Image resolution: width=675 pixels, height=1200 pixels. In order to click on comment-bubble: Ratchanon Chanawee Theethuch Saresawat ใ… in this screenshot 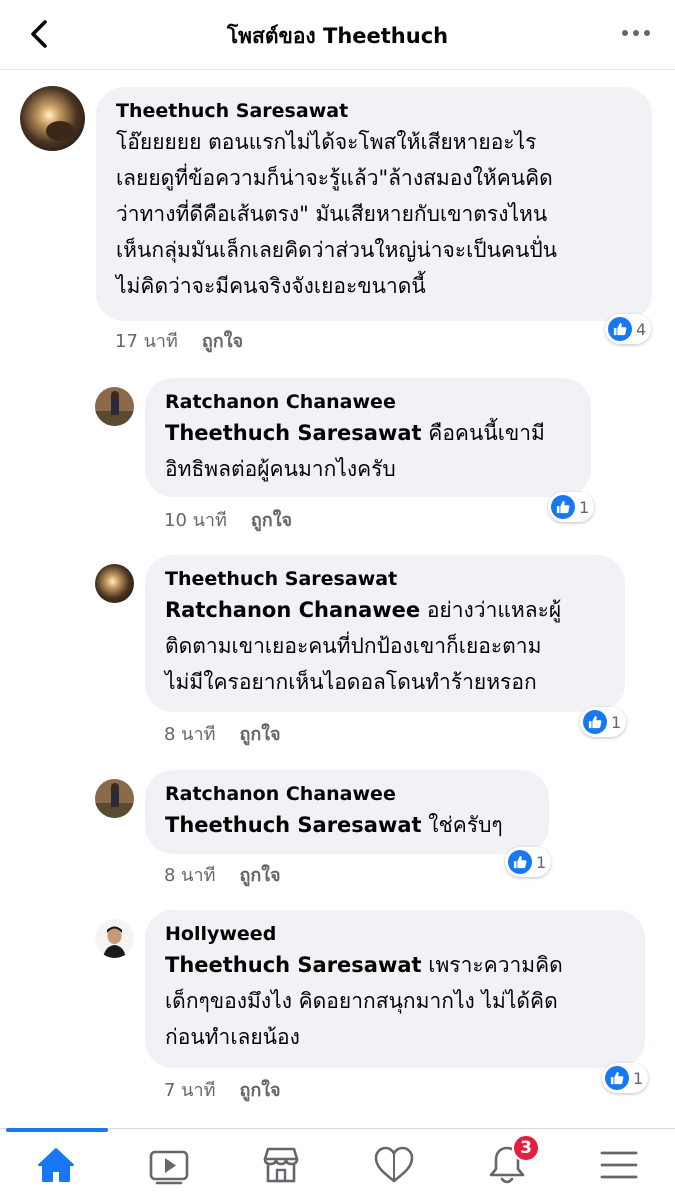, I will do `click(347, 812)`.